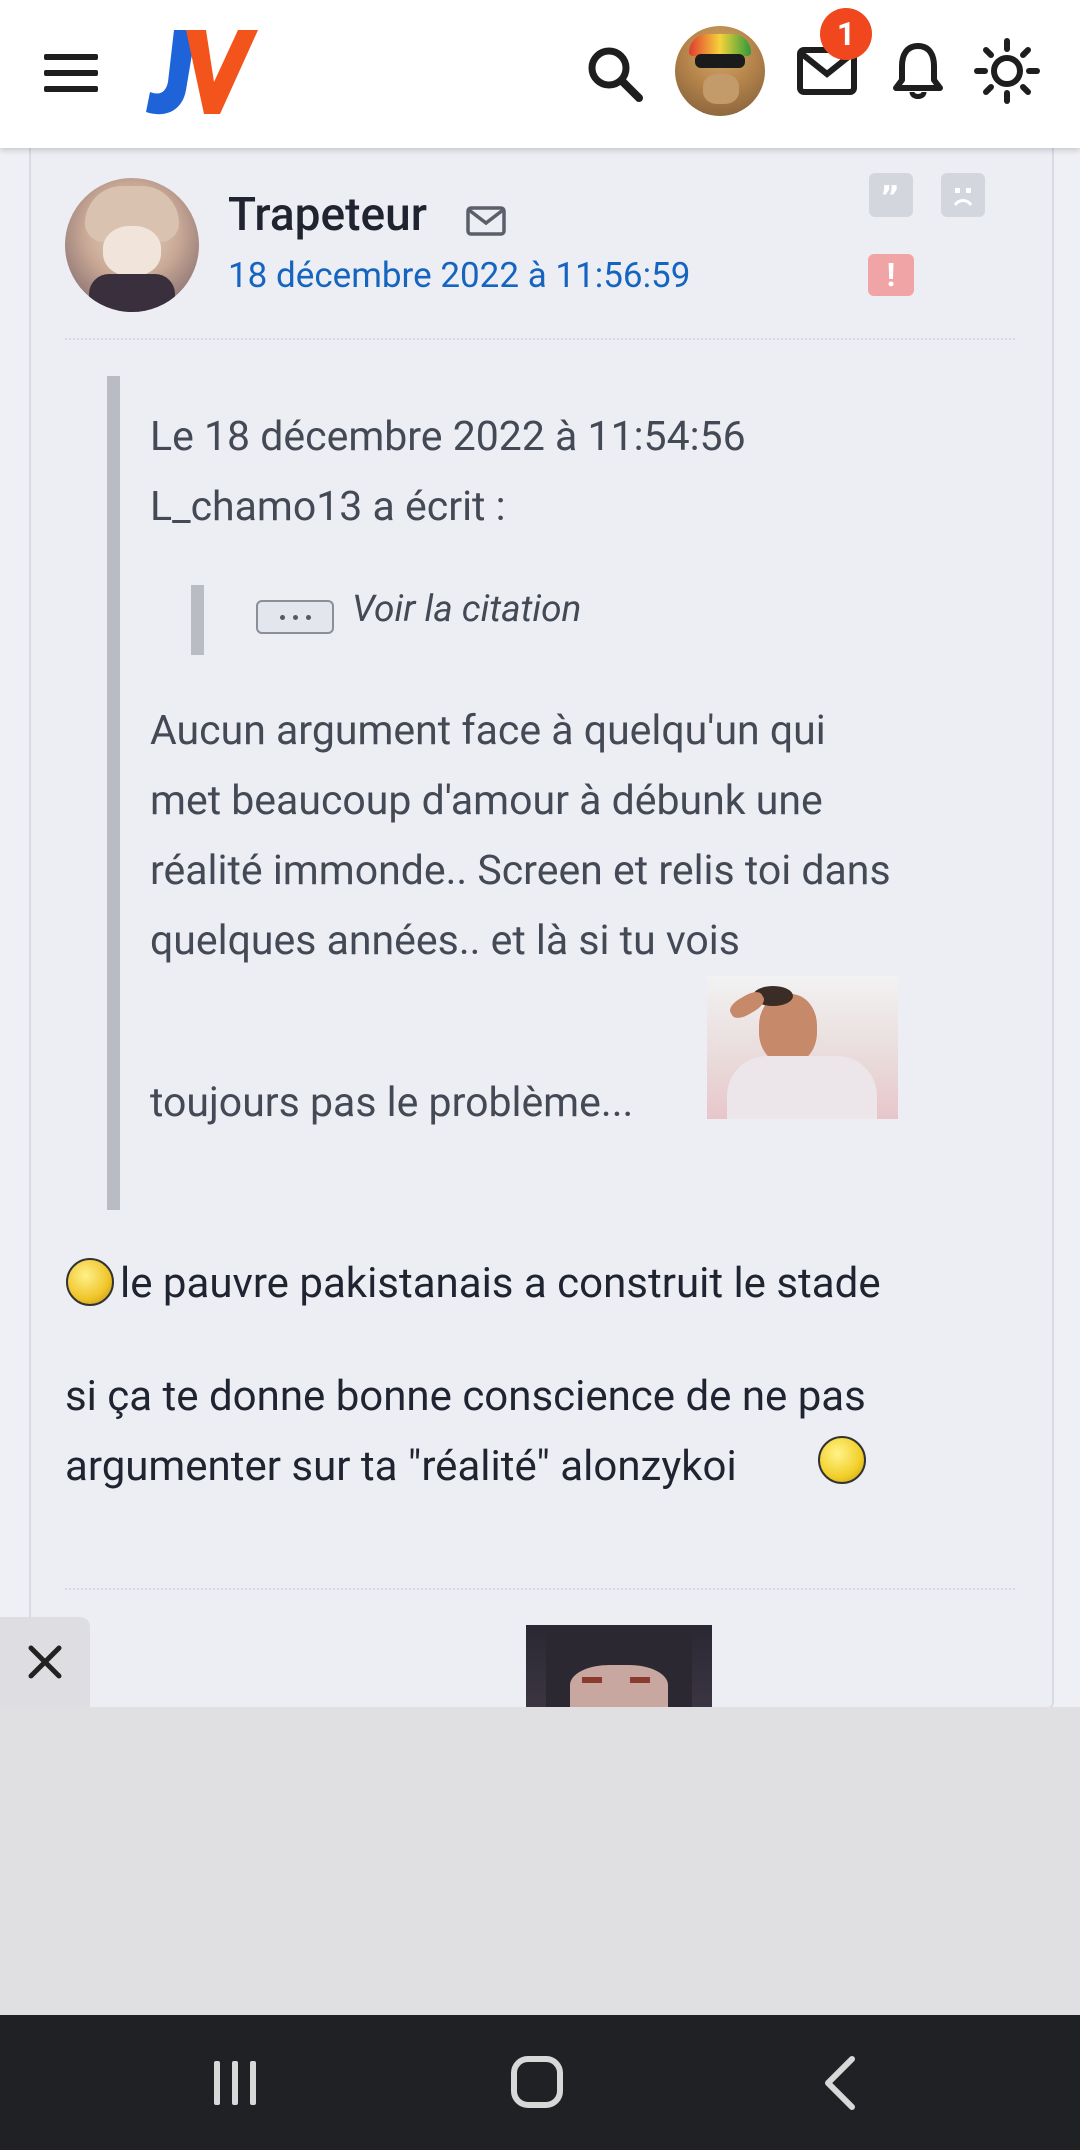 The image size is (1080, 2150). I want to click on quote-icon: ”, so click(891, 195).